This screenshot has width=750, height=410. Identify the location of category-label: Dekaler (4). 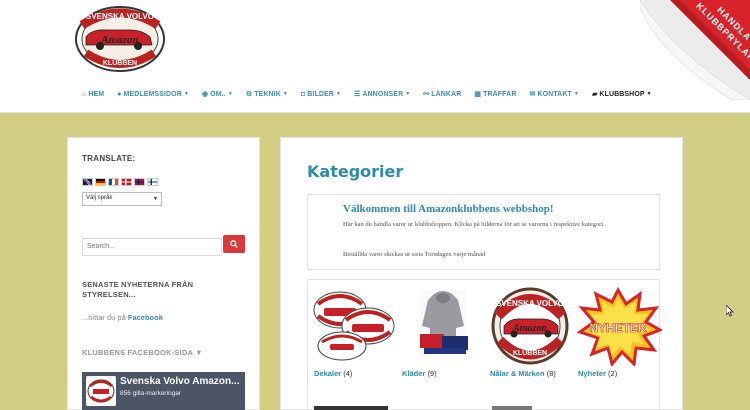
(333, 373).